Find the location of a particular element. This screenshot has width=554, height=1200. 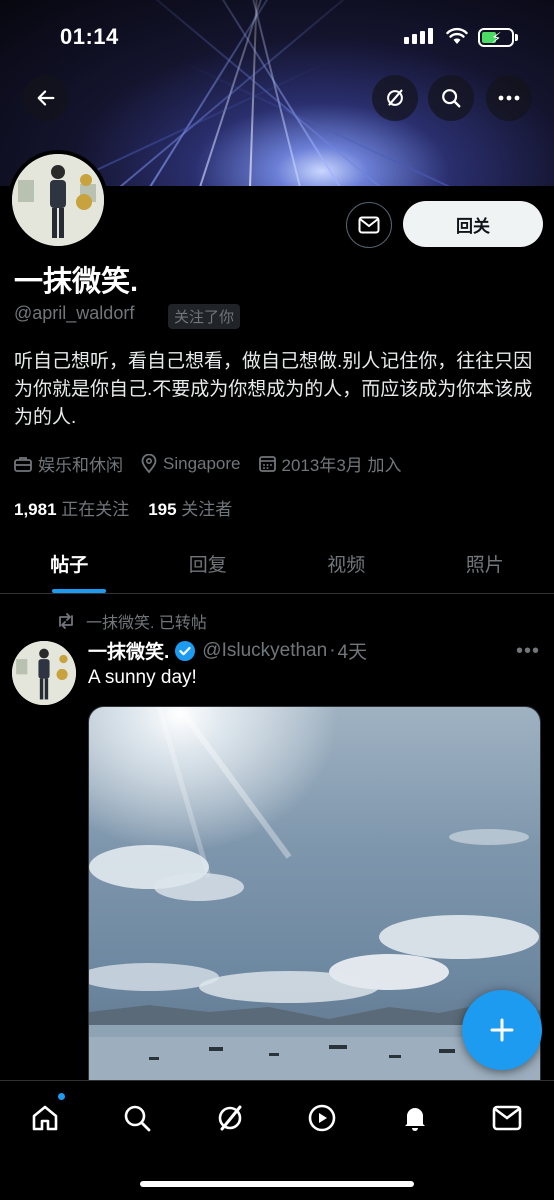

tab-posts: 帖子 is located at coordinates (69, 563).